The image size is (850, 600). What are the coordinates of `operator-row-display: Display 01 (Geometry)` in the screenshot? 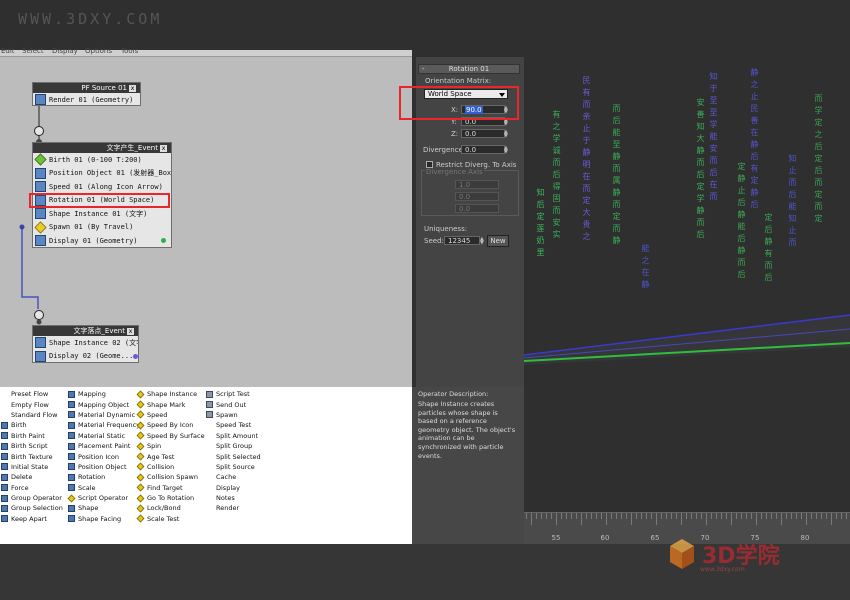 It's located at (102, 241).